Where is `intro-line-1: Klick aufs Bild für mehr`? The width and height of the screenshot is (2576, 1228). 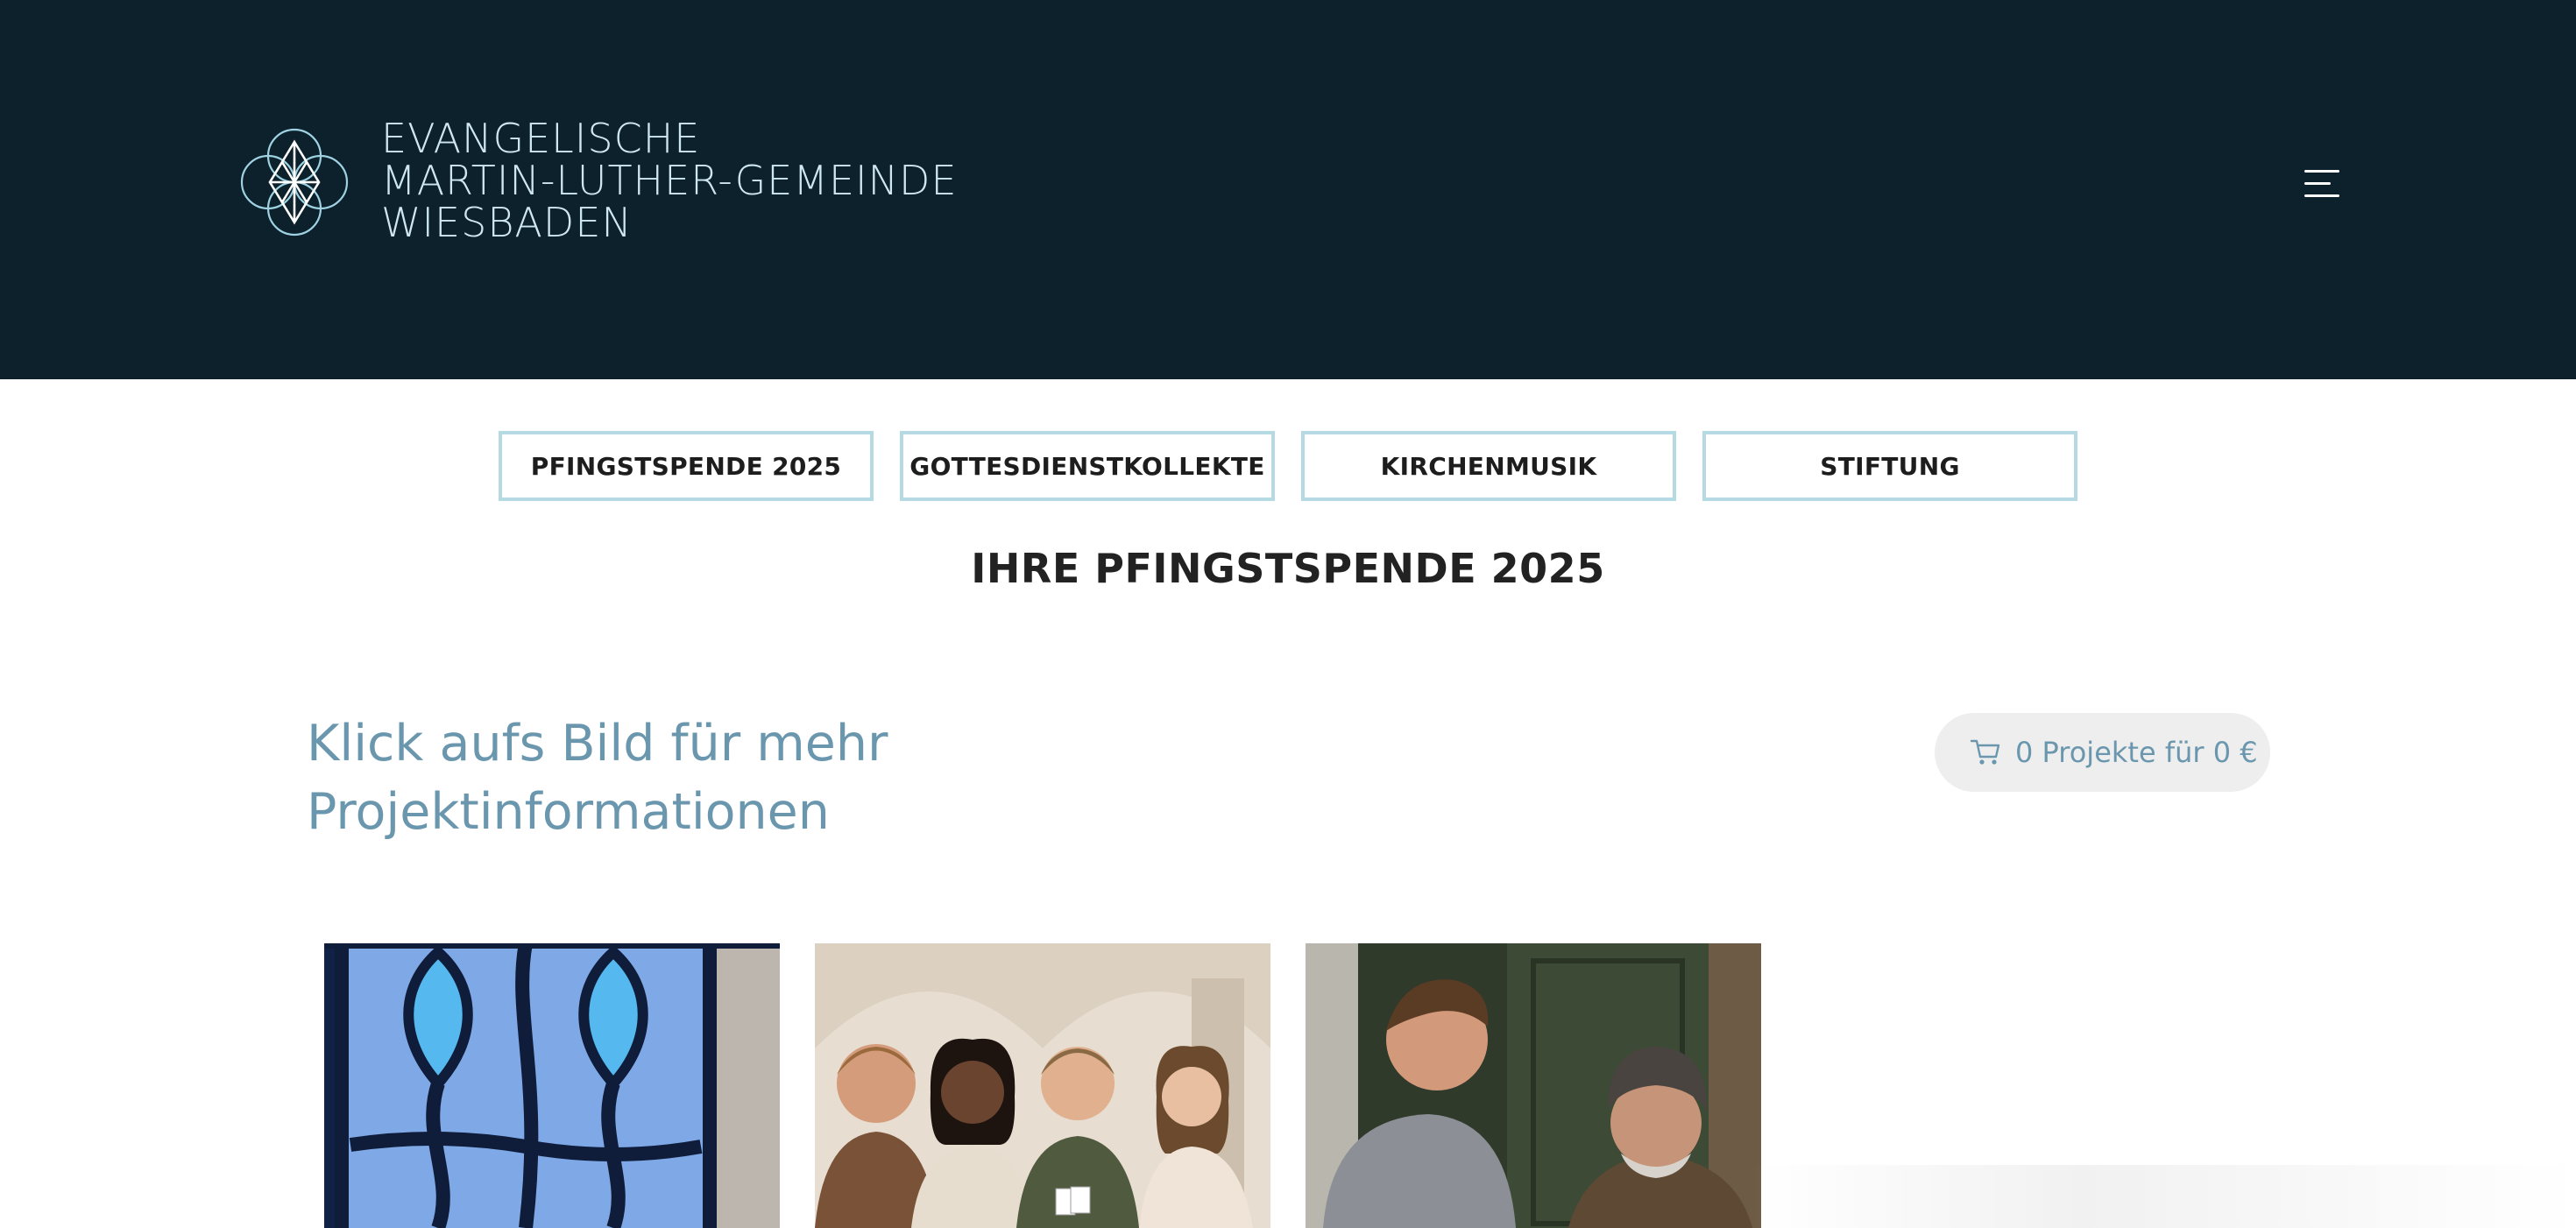
intro-line-1: Klick aufs Bild für mehr is located at coordinates (597, 744).